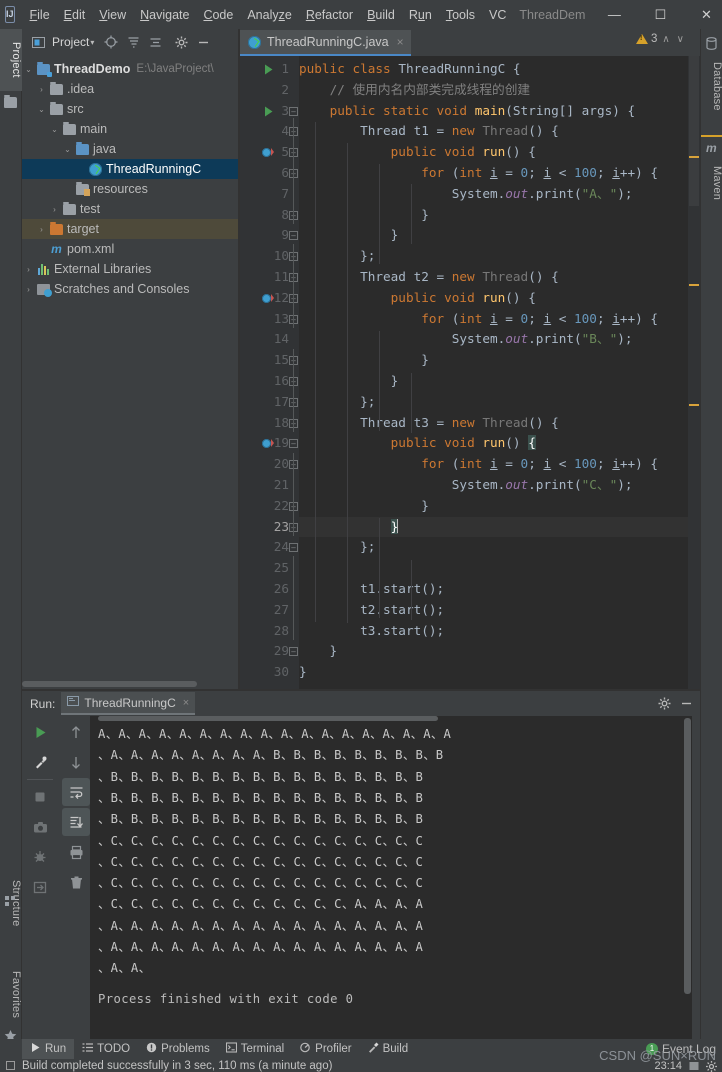  Describe the element at coordinates (40, 827) in the screenshot. I see `screenshot-icon` at that location.